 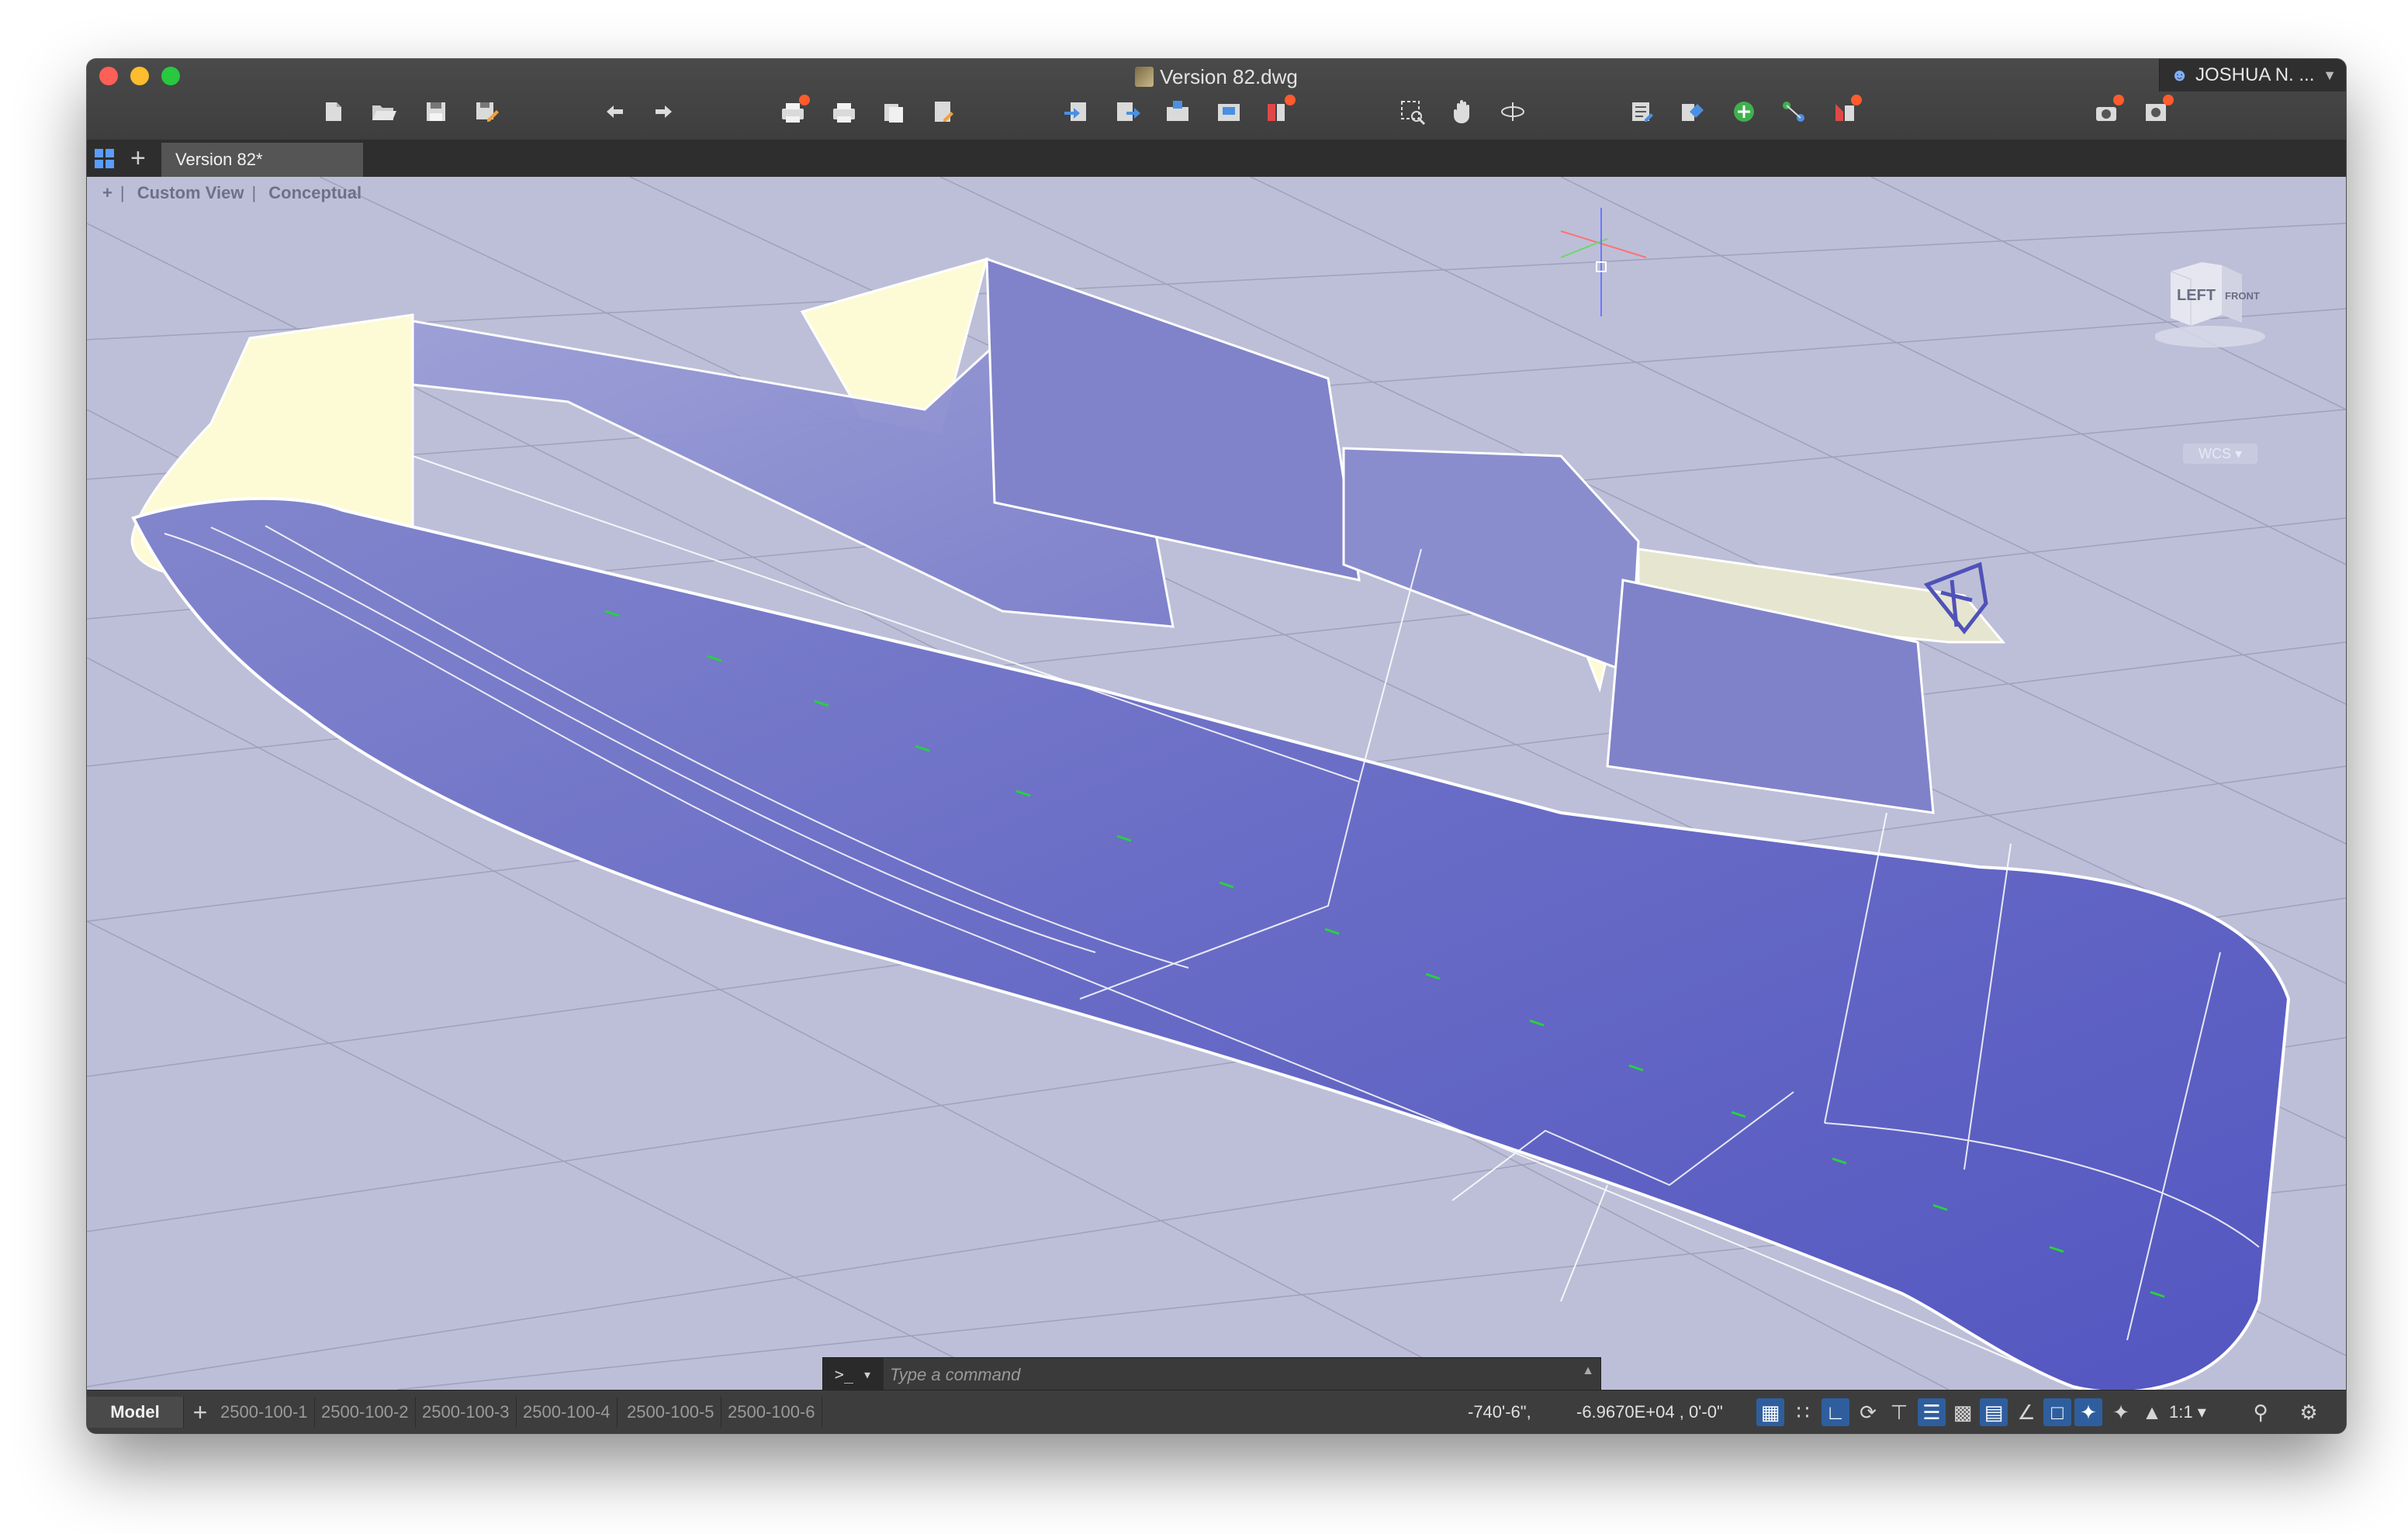 I want to click on visual-style-menu: Conceptual, so click(x=315, y=192).